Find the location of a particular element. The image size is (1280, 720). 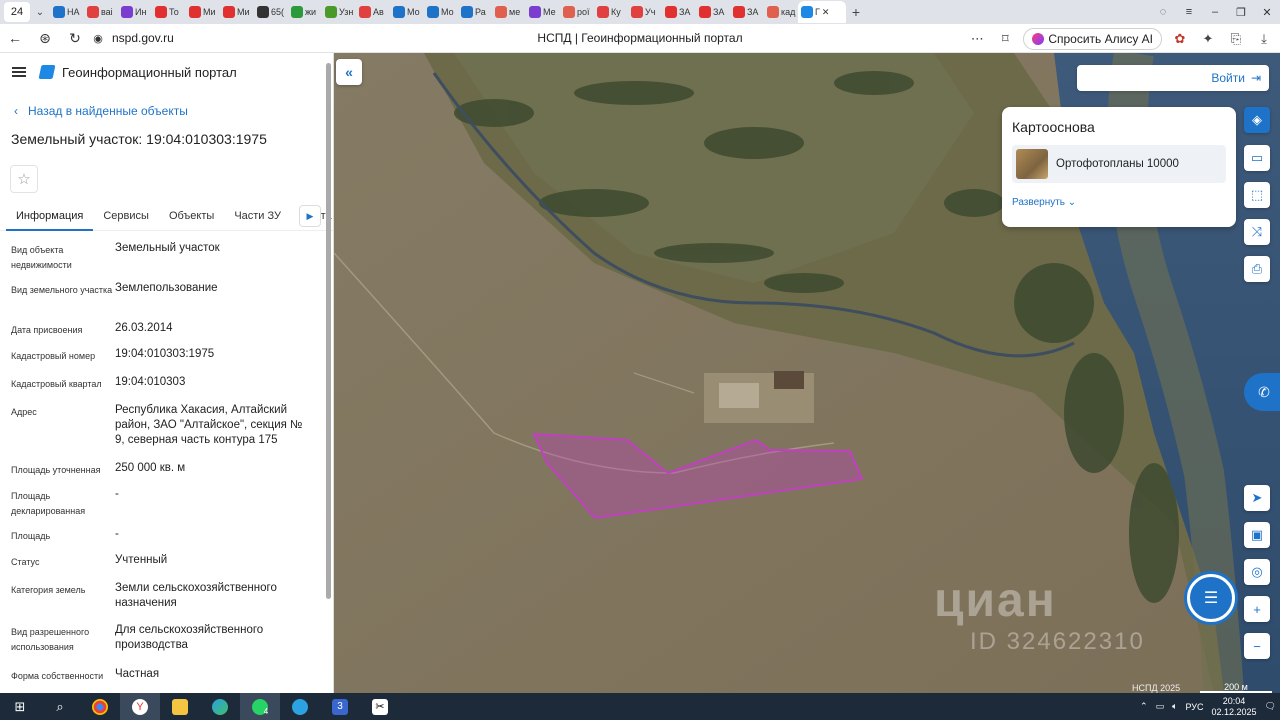

search-icon: ⌕ is located at coordinates (60, 706).